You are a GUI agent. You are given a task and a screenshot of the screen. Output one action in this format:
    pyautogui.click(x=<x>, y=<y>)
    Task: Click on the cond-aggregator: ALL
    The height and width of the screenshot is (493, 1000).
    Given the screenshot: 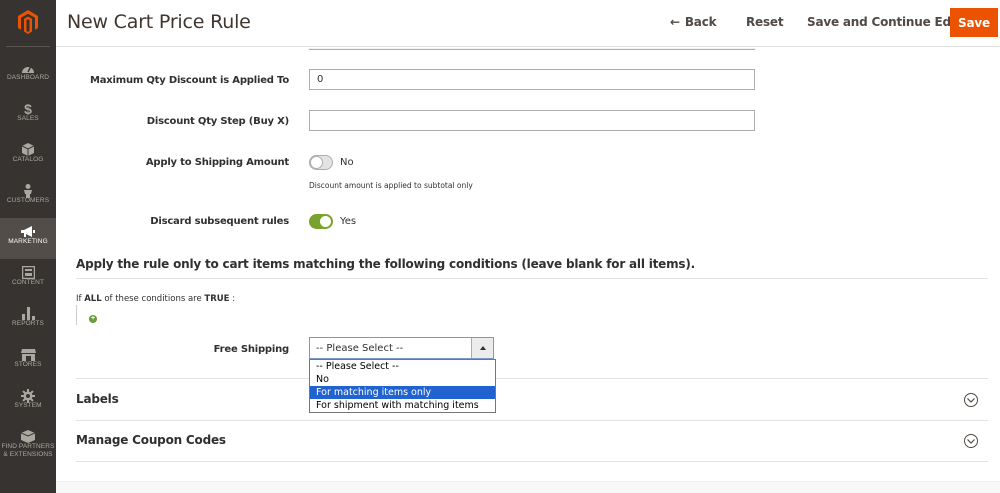 What is the action you would take?
    pyautogui.click(x=92, y=299)
    